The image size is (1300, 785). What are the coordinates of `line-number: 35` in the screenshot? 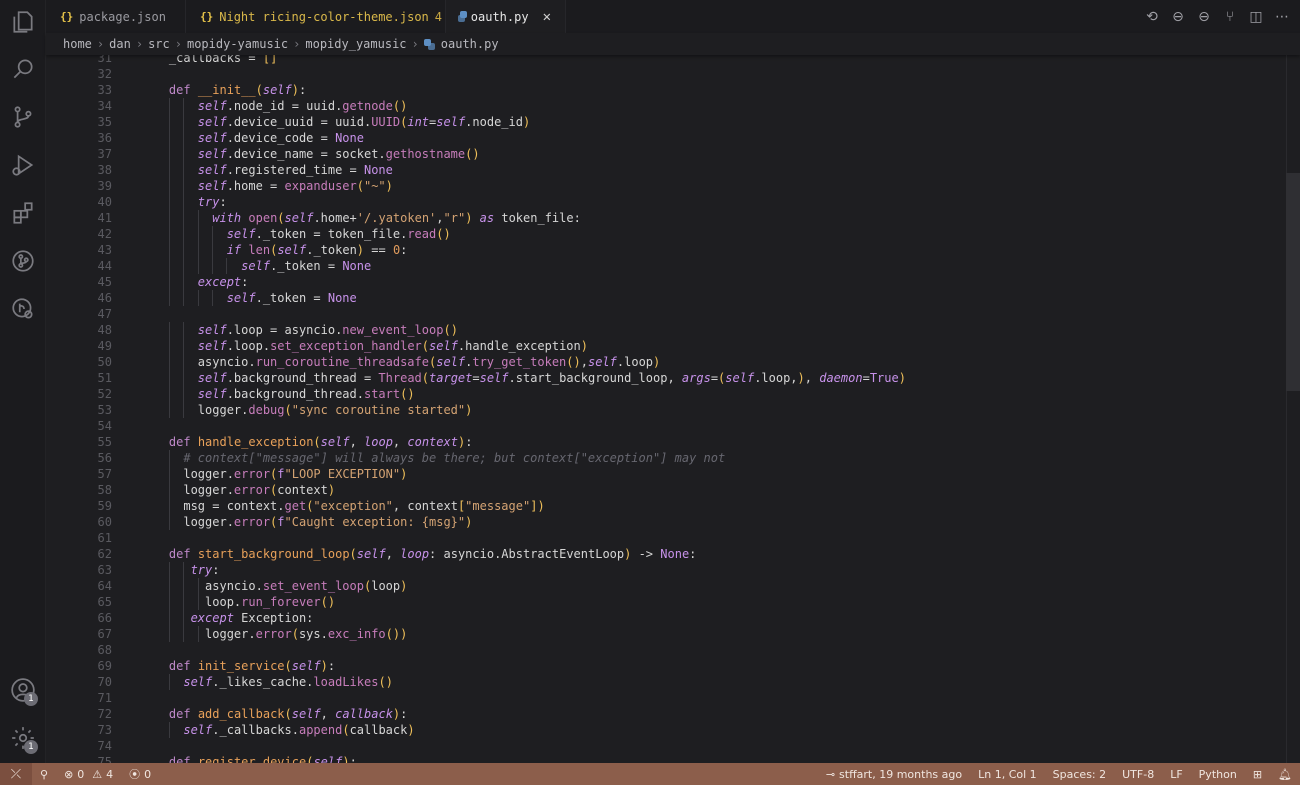 It's located at (104, 122).